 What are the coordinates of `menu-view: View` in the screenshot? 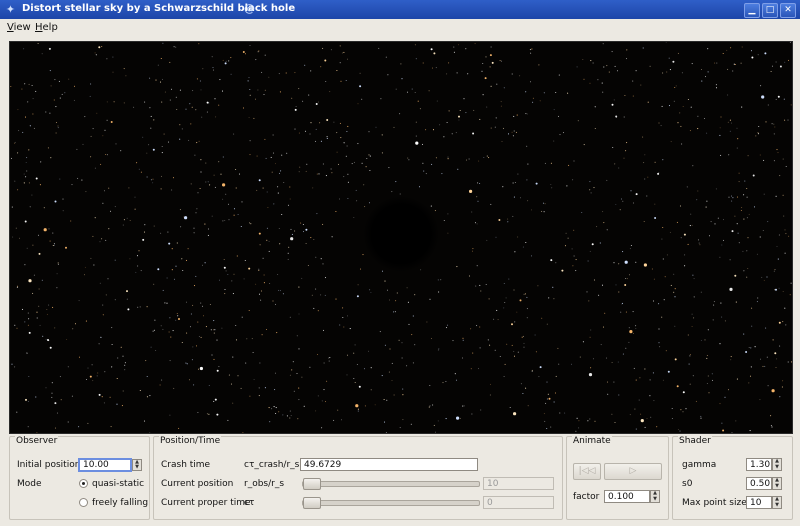 It's located at (19, 27).